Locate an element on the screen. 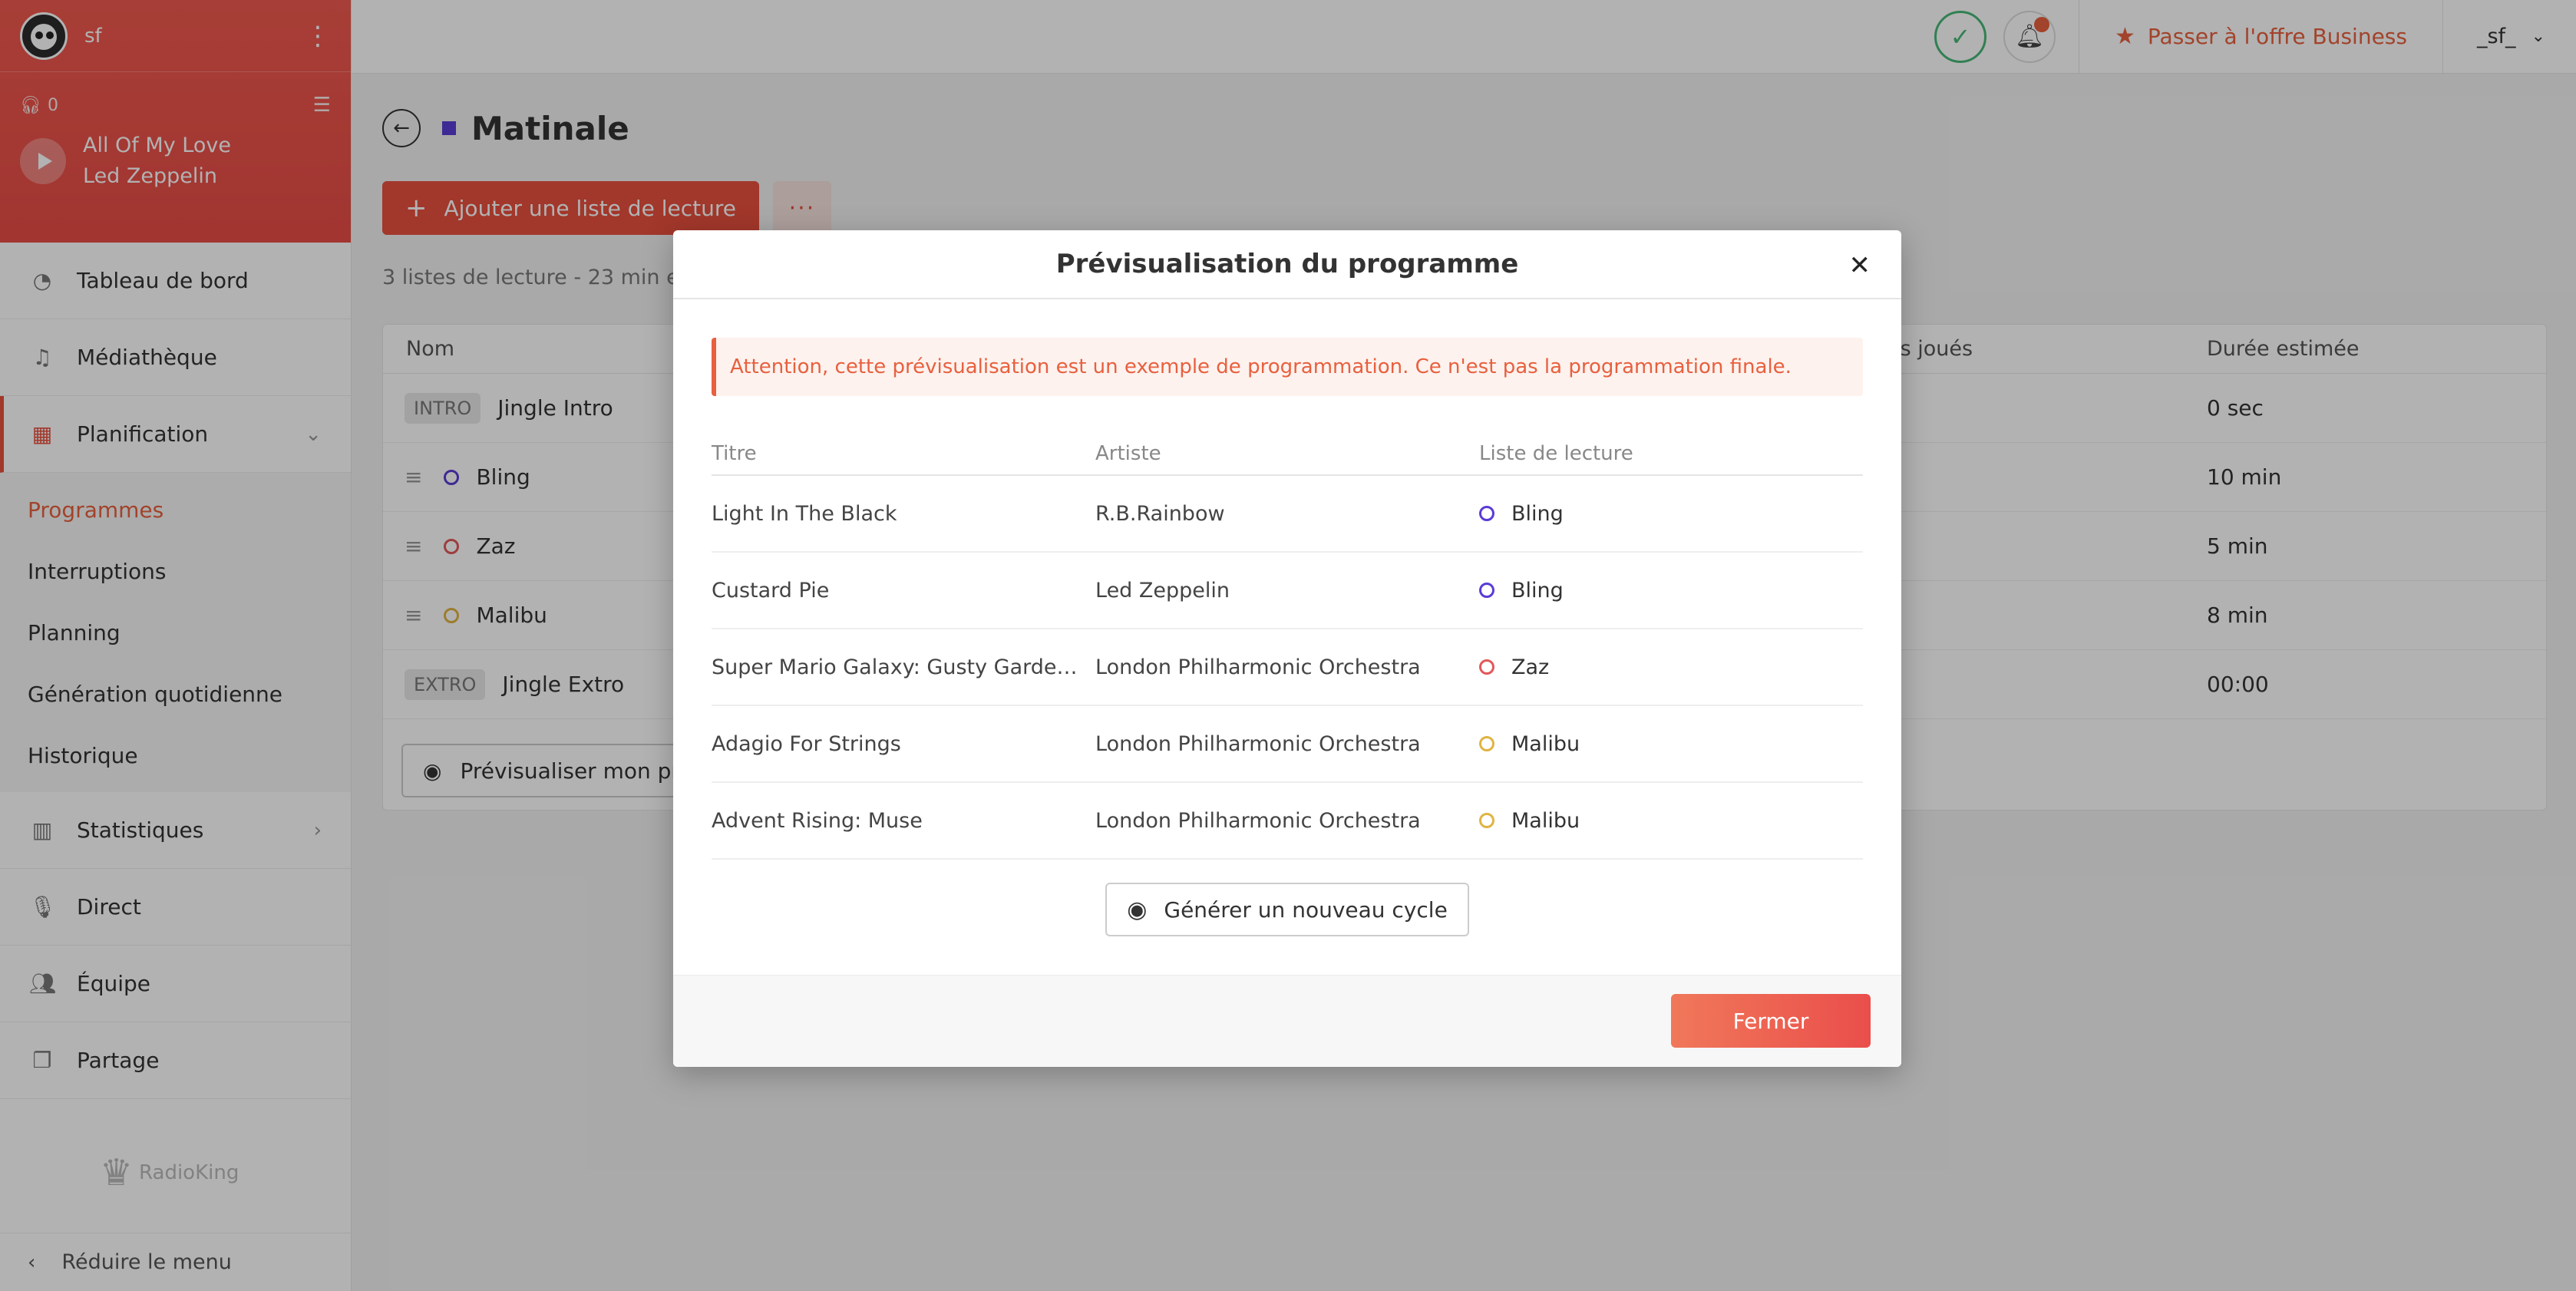 Image resolution: width=2576 pixels, height=1291 pixels. track-title: Light In The Black is located at coordinates (804, 514).